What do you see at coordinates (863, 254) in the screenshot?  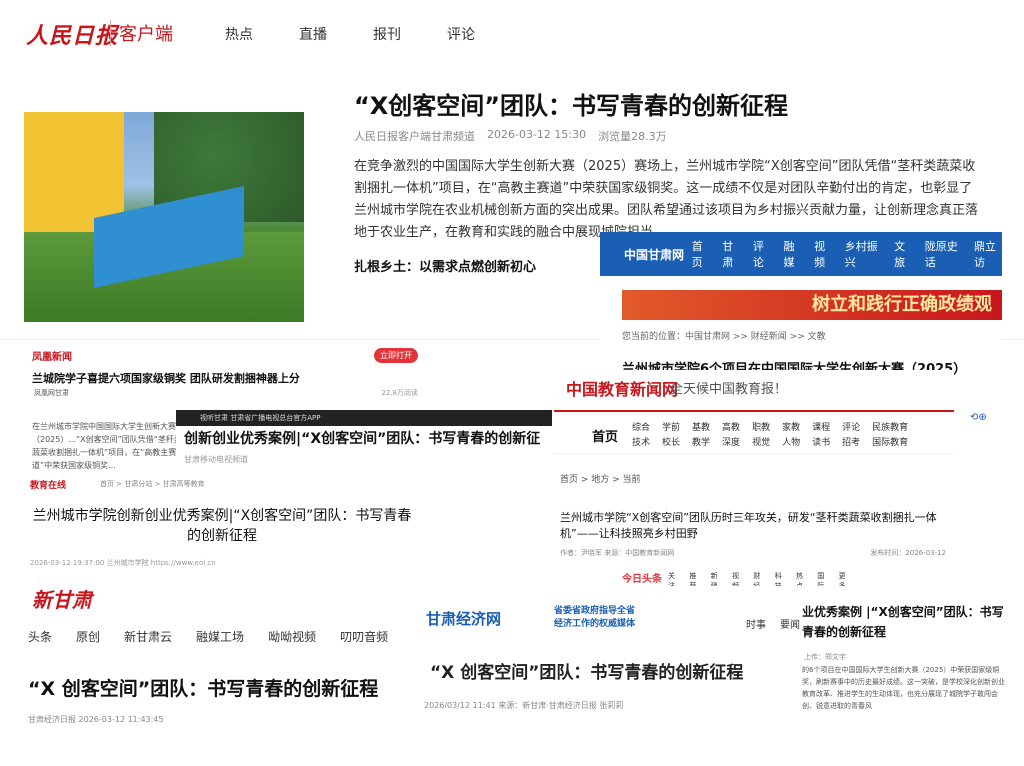 I see `nav-item: 乡村振兴` at bounding box center [863, 254].